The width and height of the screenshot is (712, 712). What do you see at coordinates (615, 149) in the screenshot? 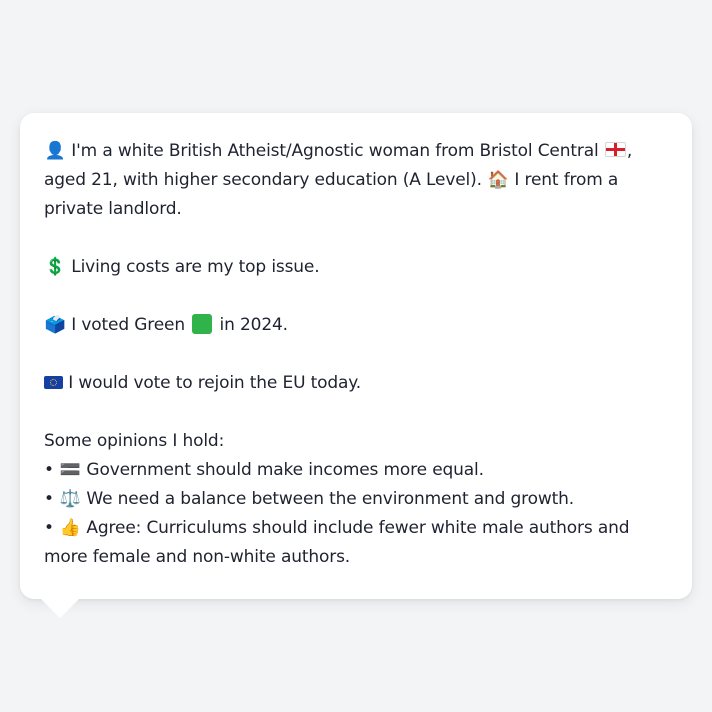
I see `england-flag-icon` at bounding box center [615, 149].